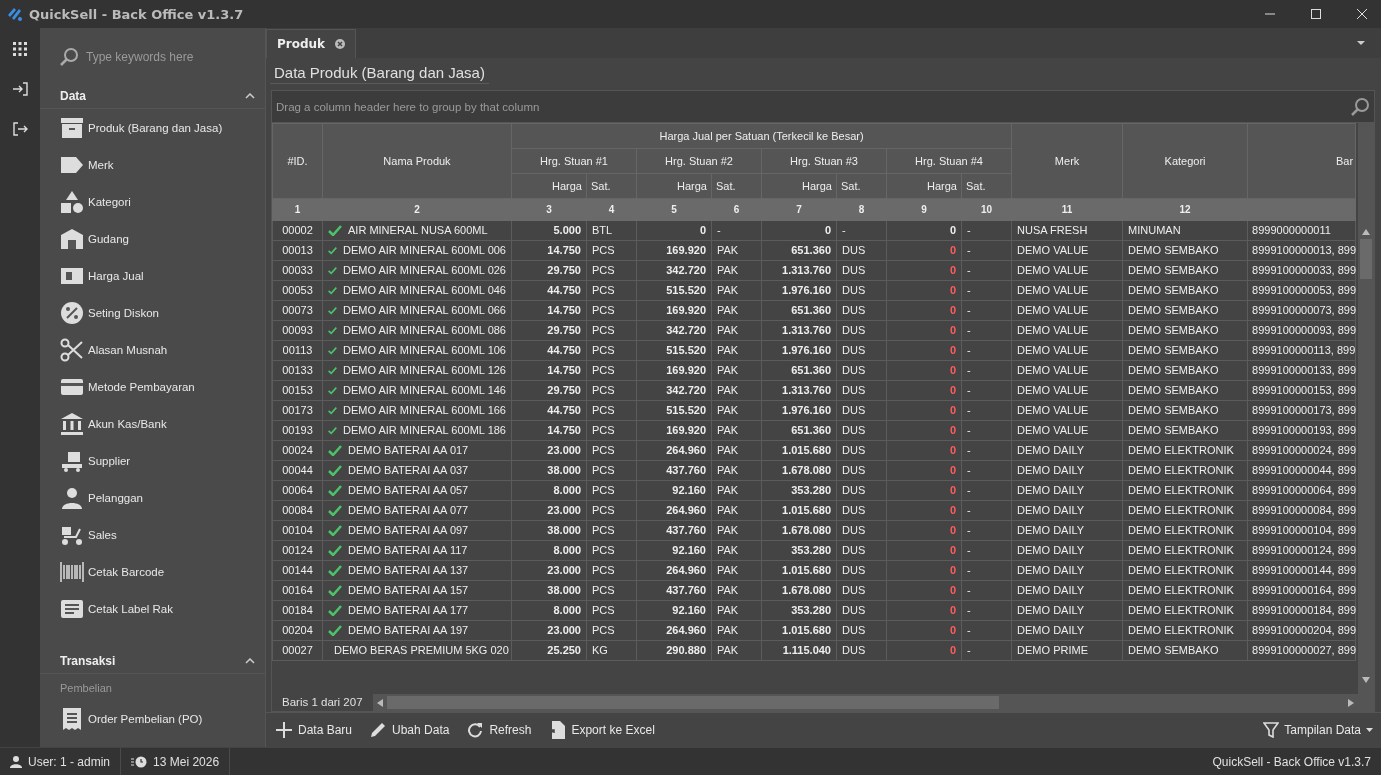  I want to click on column-header: Kategori, so click(1185, 161).